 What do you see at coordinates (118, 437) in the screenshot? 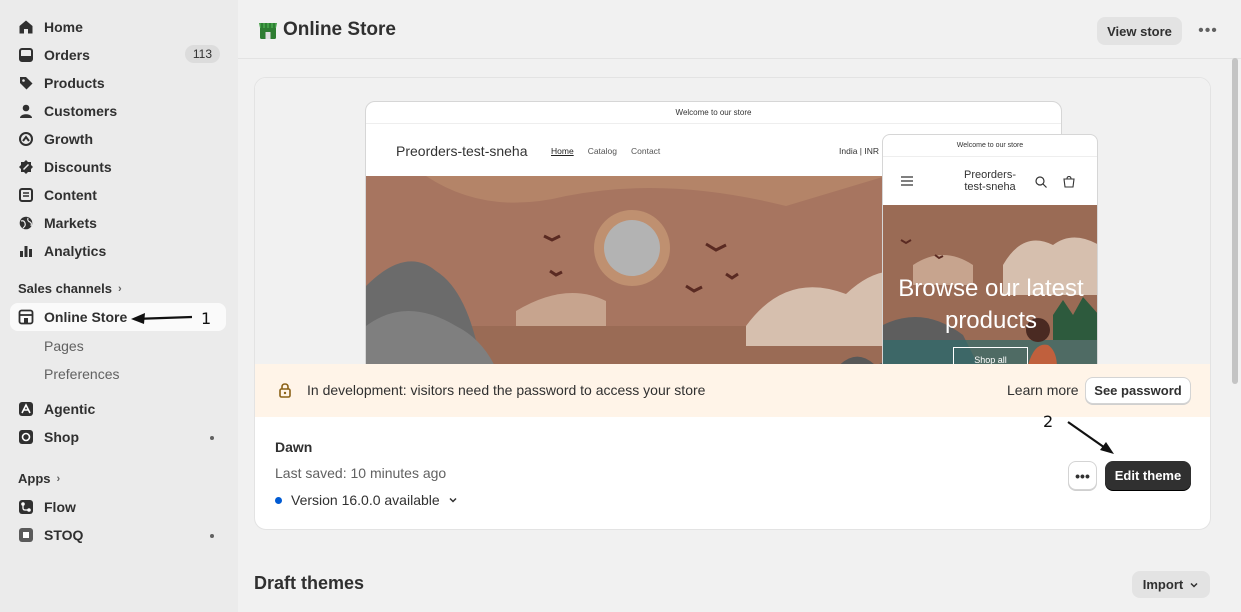
I see `sidebar-item-shop: Shop` at bounding box center [118, 437].